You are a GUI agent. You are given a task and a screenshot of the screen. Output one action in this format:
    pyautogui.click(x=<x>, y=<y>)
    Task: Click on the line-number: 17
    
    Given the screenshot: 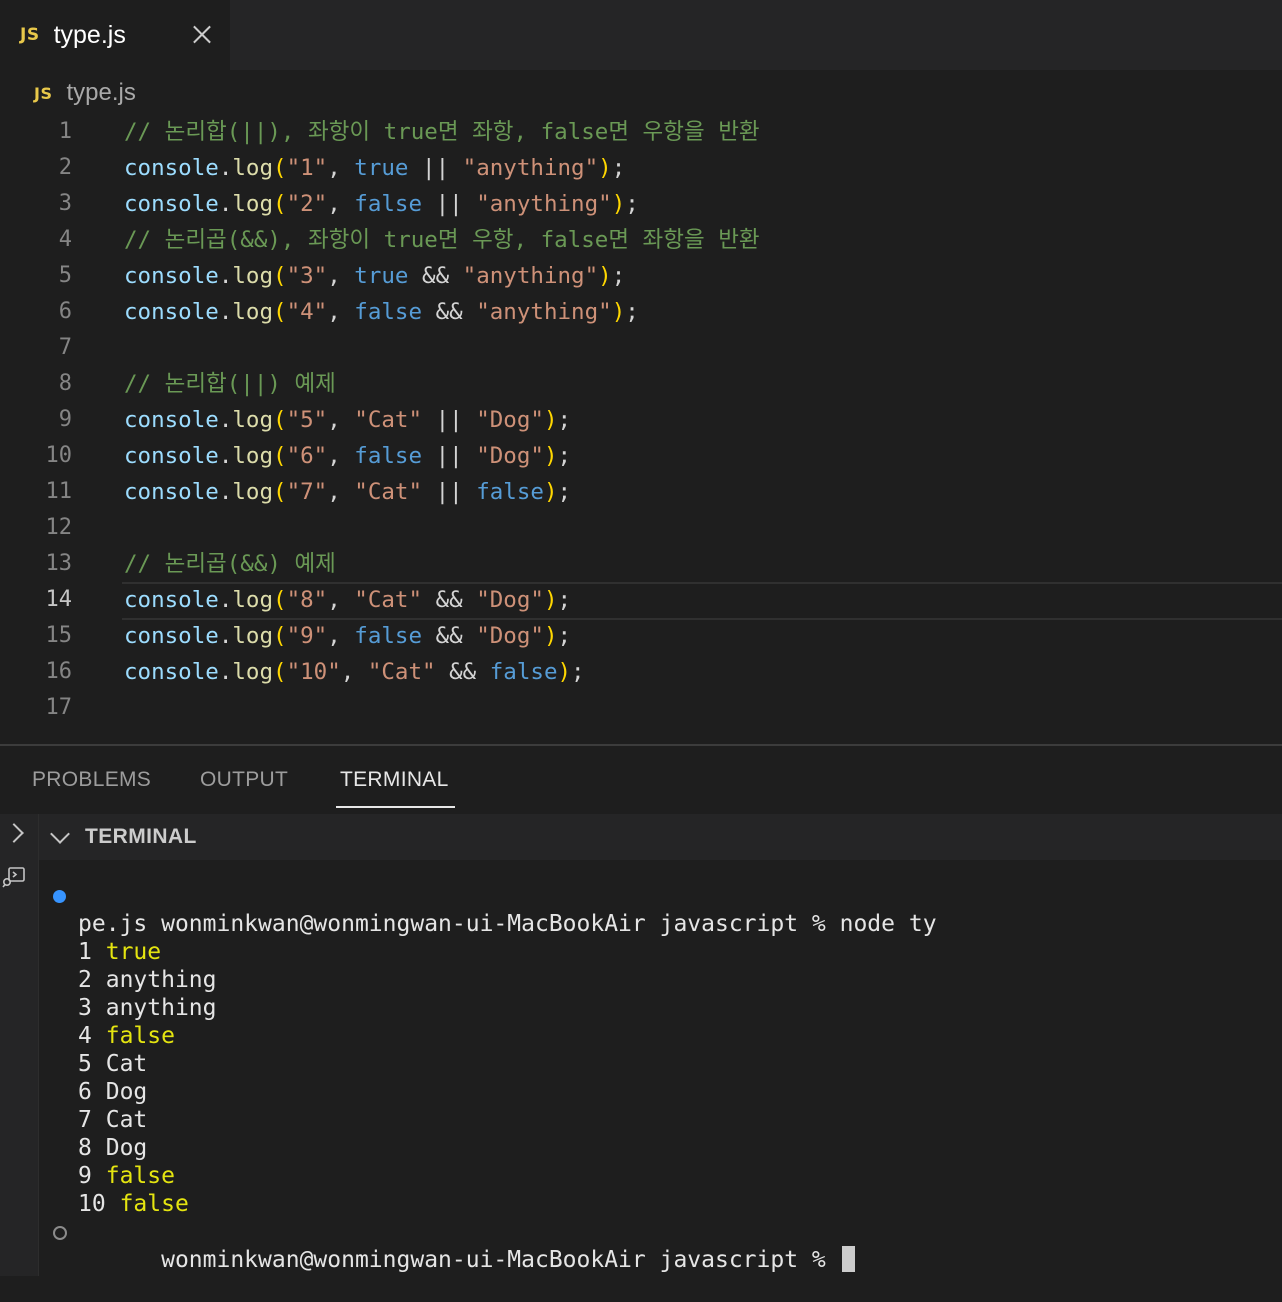 What is the action you would take?
    pyautogui.click(x=59, y=707)
    